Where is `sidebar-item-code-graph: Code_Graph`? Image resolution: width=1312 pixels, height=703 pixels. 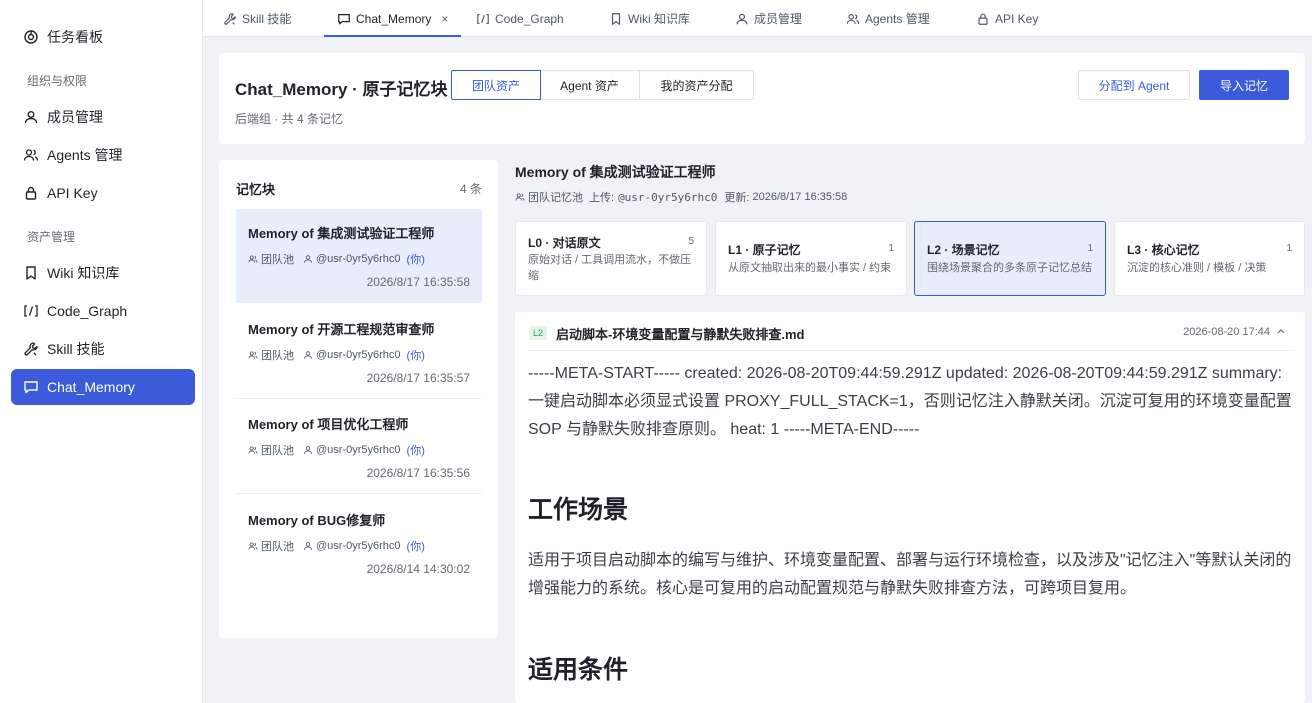
sidebar-item-code-graph: Code_Graph is located at coordinates (103, 311).